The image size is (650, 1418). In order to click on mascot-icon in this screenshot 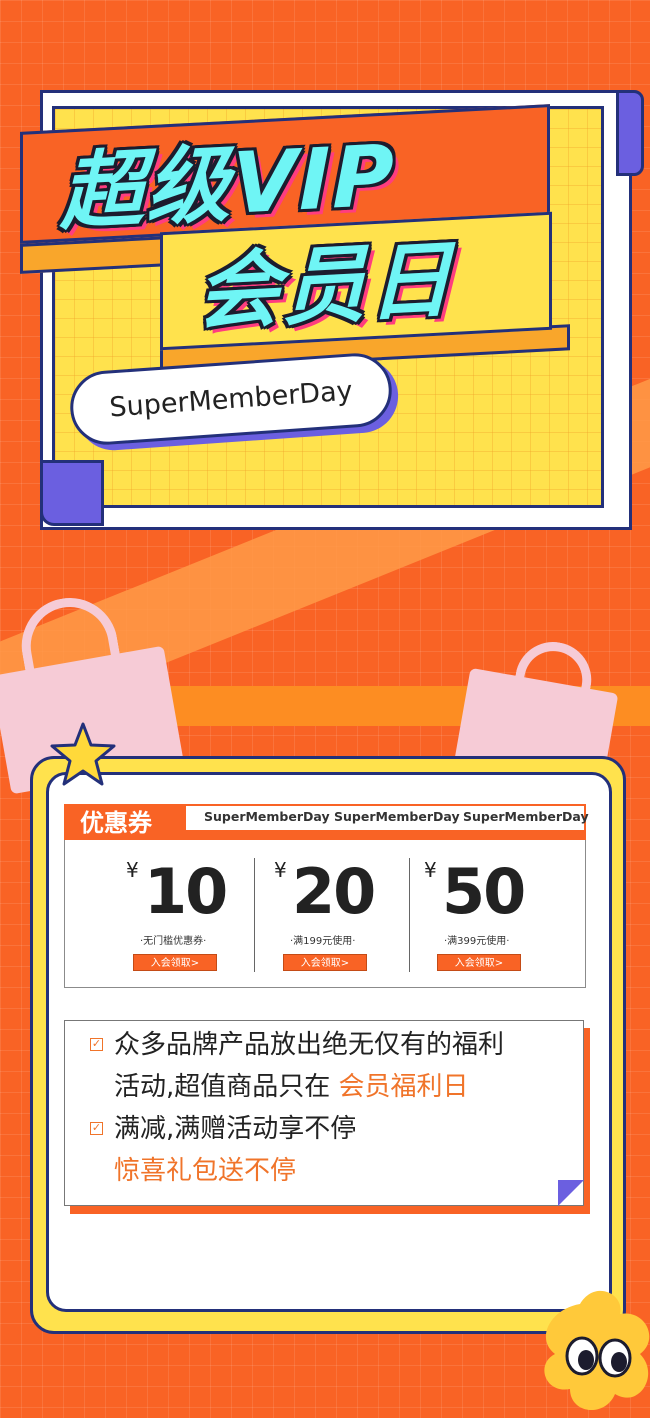, I will do `click(597, 1350)`.